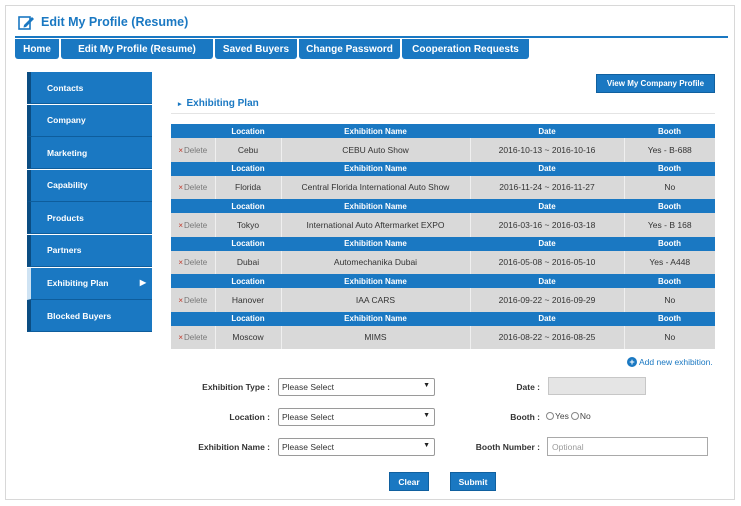  What do you see at coordinates (547, 300) in the screenshot?
I see `cell-date: 2016-09-22 ~ 2016-09-29` at bounding box center [547, 300].